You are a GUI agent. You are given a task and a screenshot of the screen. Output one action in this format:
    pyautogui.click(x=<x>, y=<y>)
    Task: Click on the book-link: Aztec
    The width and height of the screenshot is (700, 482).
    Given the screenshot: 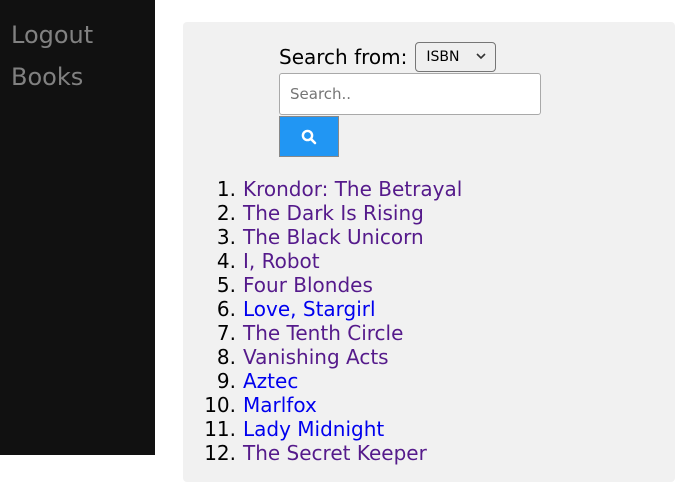 What is the action you would take?
    pyautogui.click(x=270, y=381)
    